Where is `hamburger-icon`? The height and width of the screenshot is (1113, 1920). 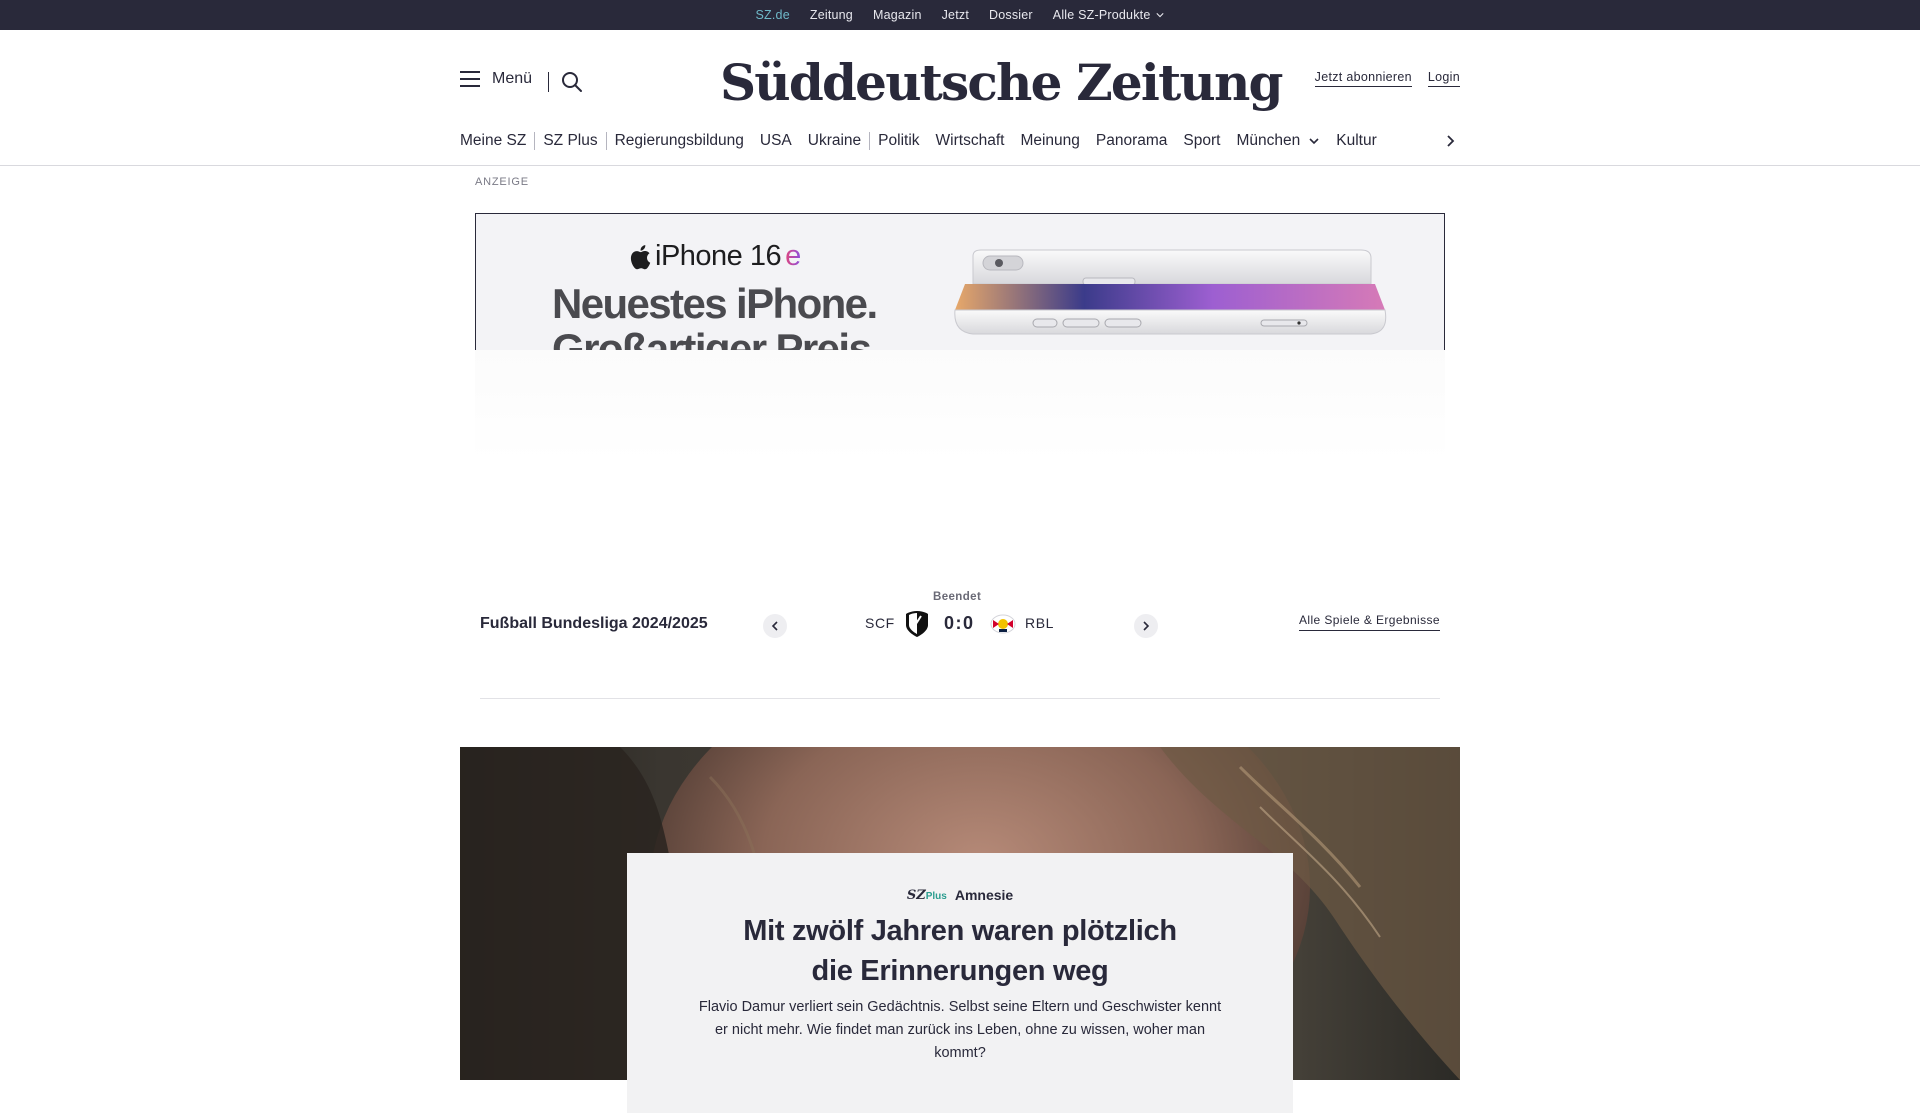 hamburger-icon is located at coordinates (470, 79).